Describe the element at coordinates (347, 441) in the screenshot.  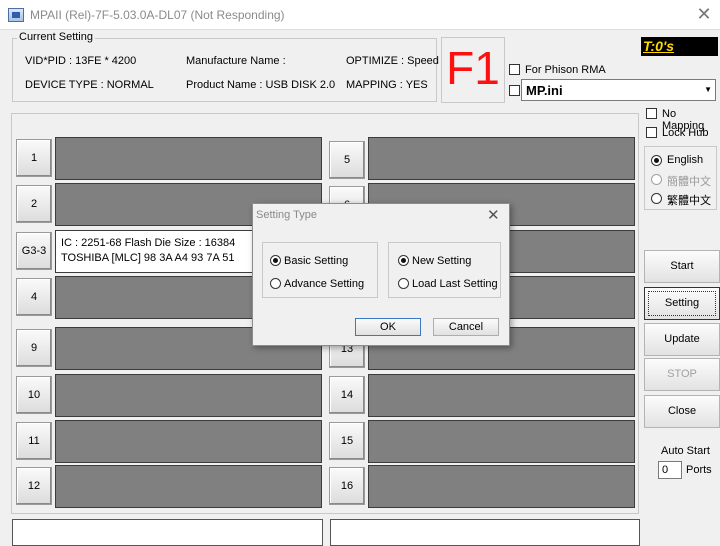
I see `port-button-15: 15` at that location.